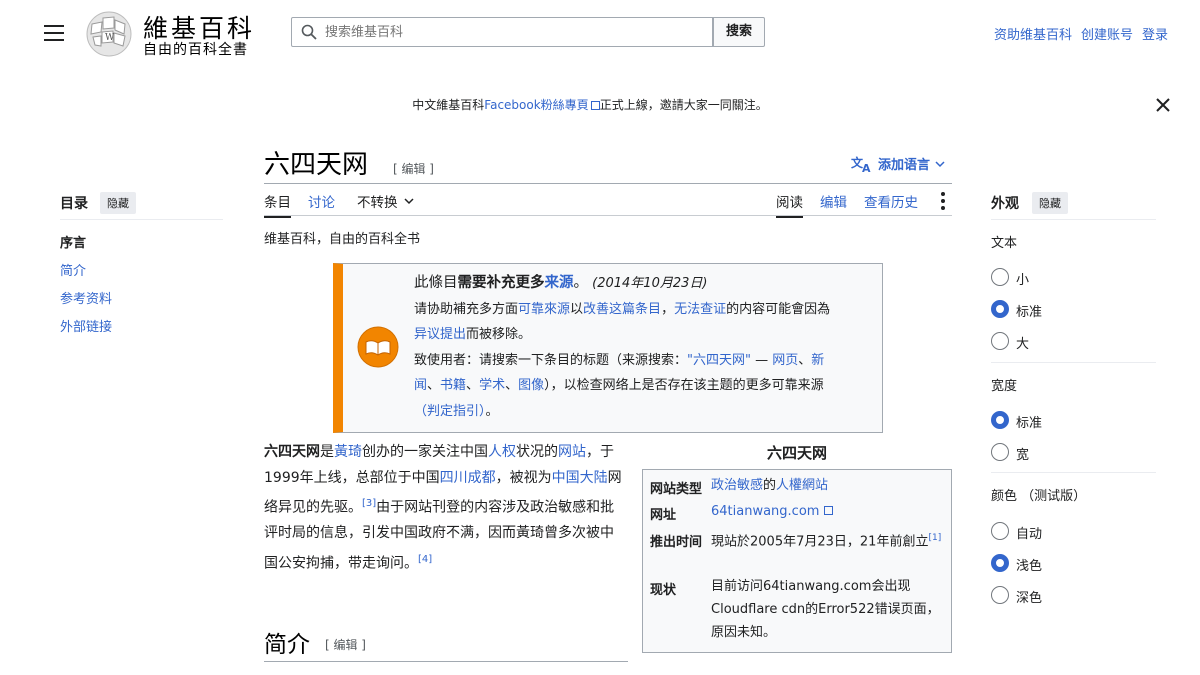  What do you see at coordinates (641, 412) in the screenshot?
I see `notice-line: （判定指引）。` at bounding box center [641, 412].